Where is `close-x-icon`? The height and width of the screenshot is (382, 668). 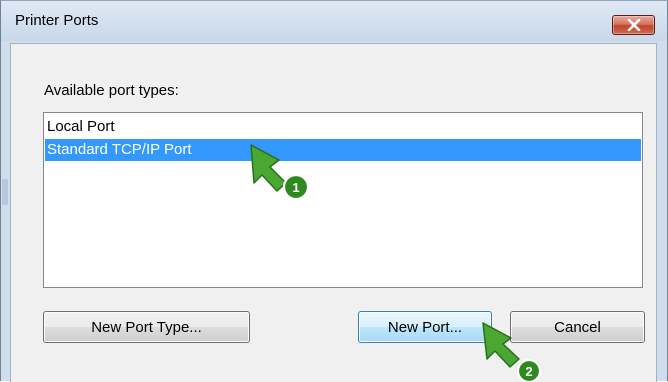 close-x-icon is located at coordinates (634, 25).